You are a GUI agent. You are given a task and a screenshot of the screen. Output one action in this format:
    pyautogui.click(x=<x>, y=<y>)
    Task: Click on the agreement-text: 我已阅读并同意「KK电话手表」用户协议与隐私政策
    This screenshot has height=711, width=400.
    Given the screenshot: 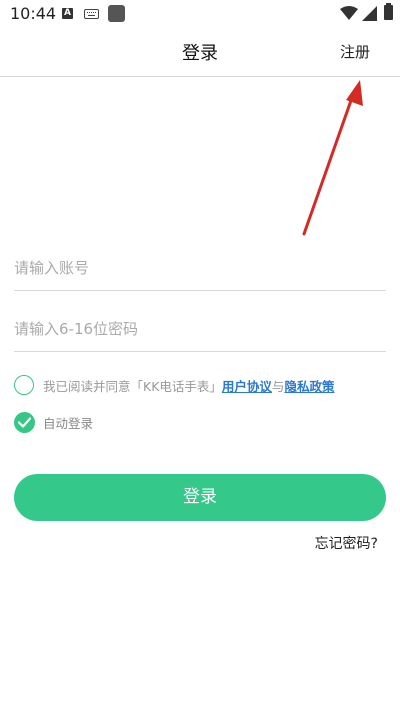 What is the action you would take?
    pyautogui.click(x=188, y=385)
    